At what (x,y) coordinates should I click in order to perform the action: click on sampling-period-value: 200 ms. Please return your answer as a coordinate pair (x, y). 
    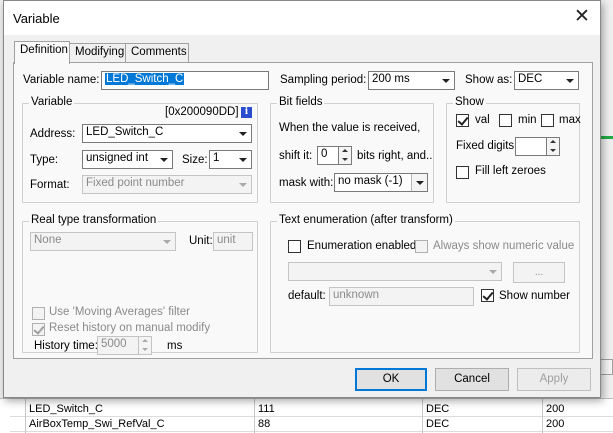
    Looking at the image, I should click on (391, 79).